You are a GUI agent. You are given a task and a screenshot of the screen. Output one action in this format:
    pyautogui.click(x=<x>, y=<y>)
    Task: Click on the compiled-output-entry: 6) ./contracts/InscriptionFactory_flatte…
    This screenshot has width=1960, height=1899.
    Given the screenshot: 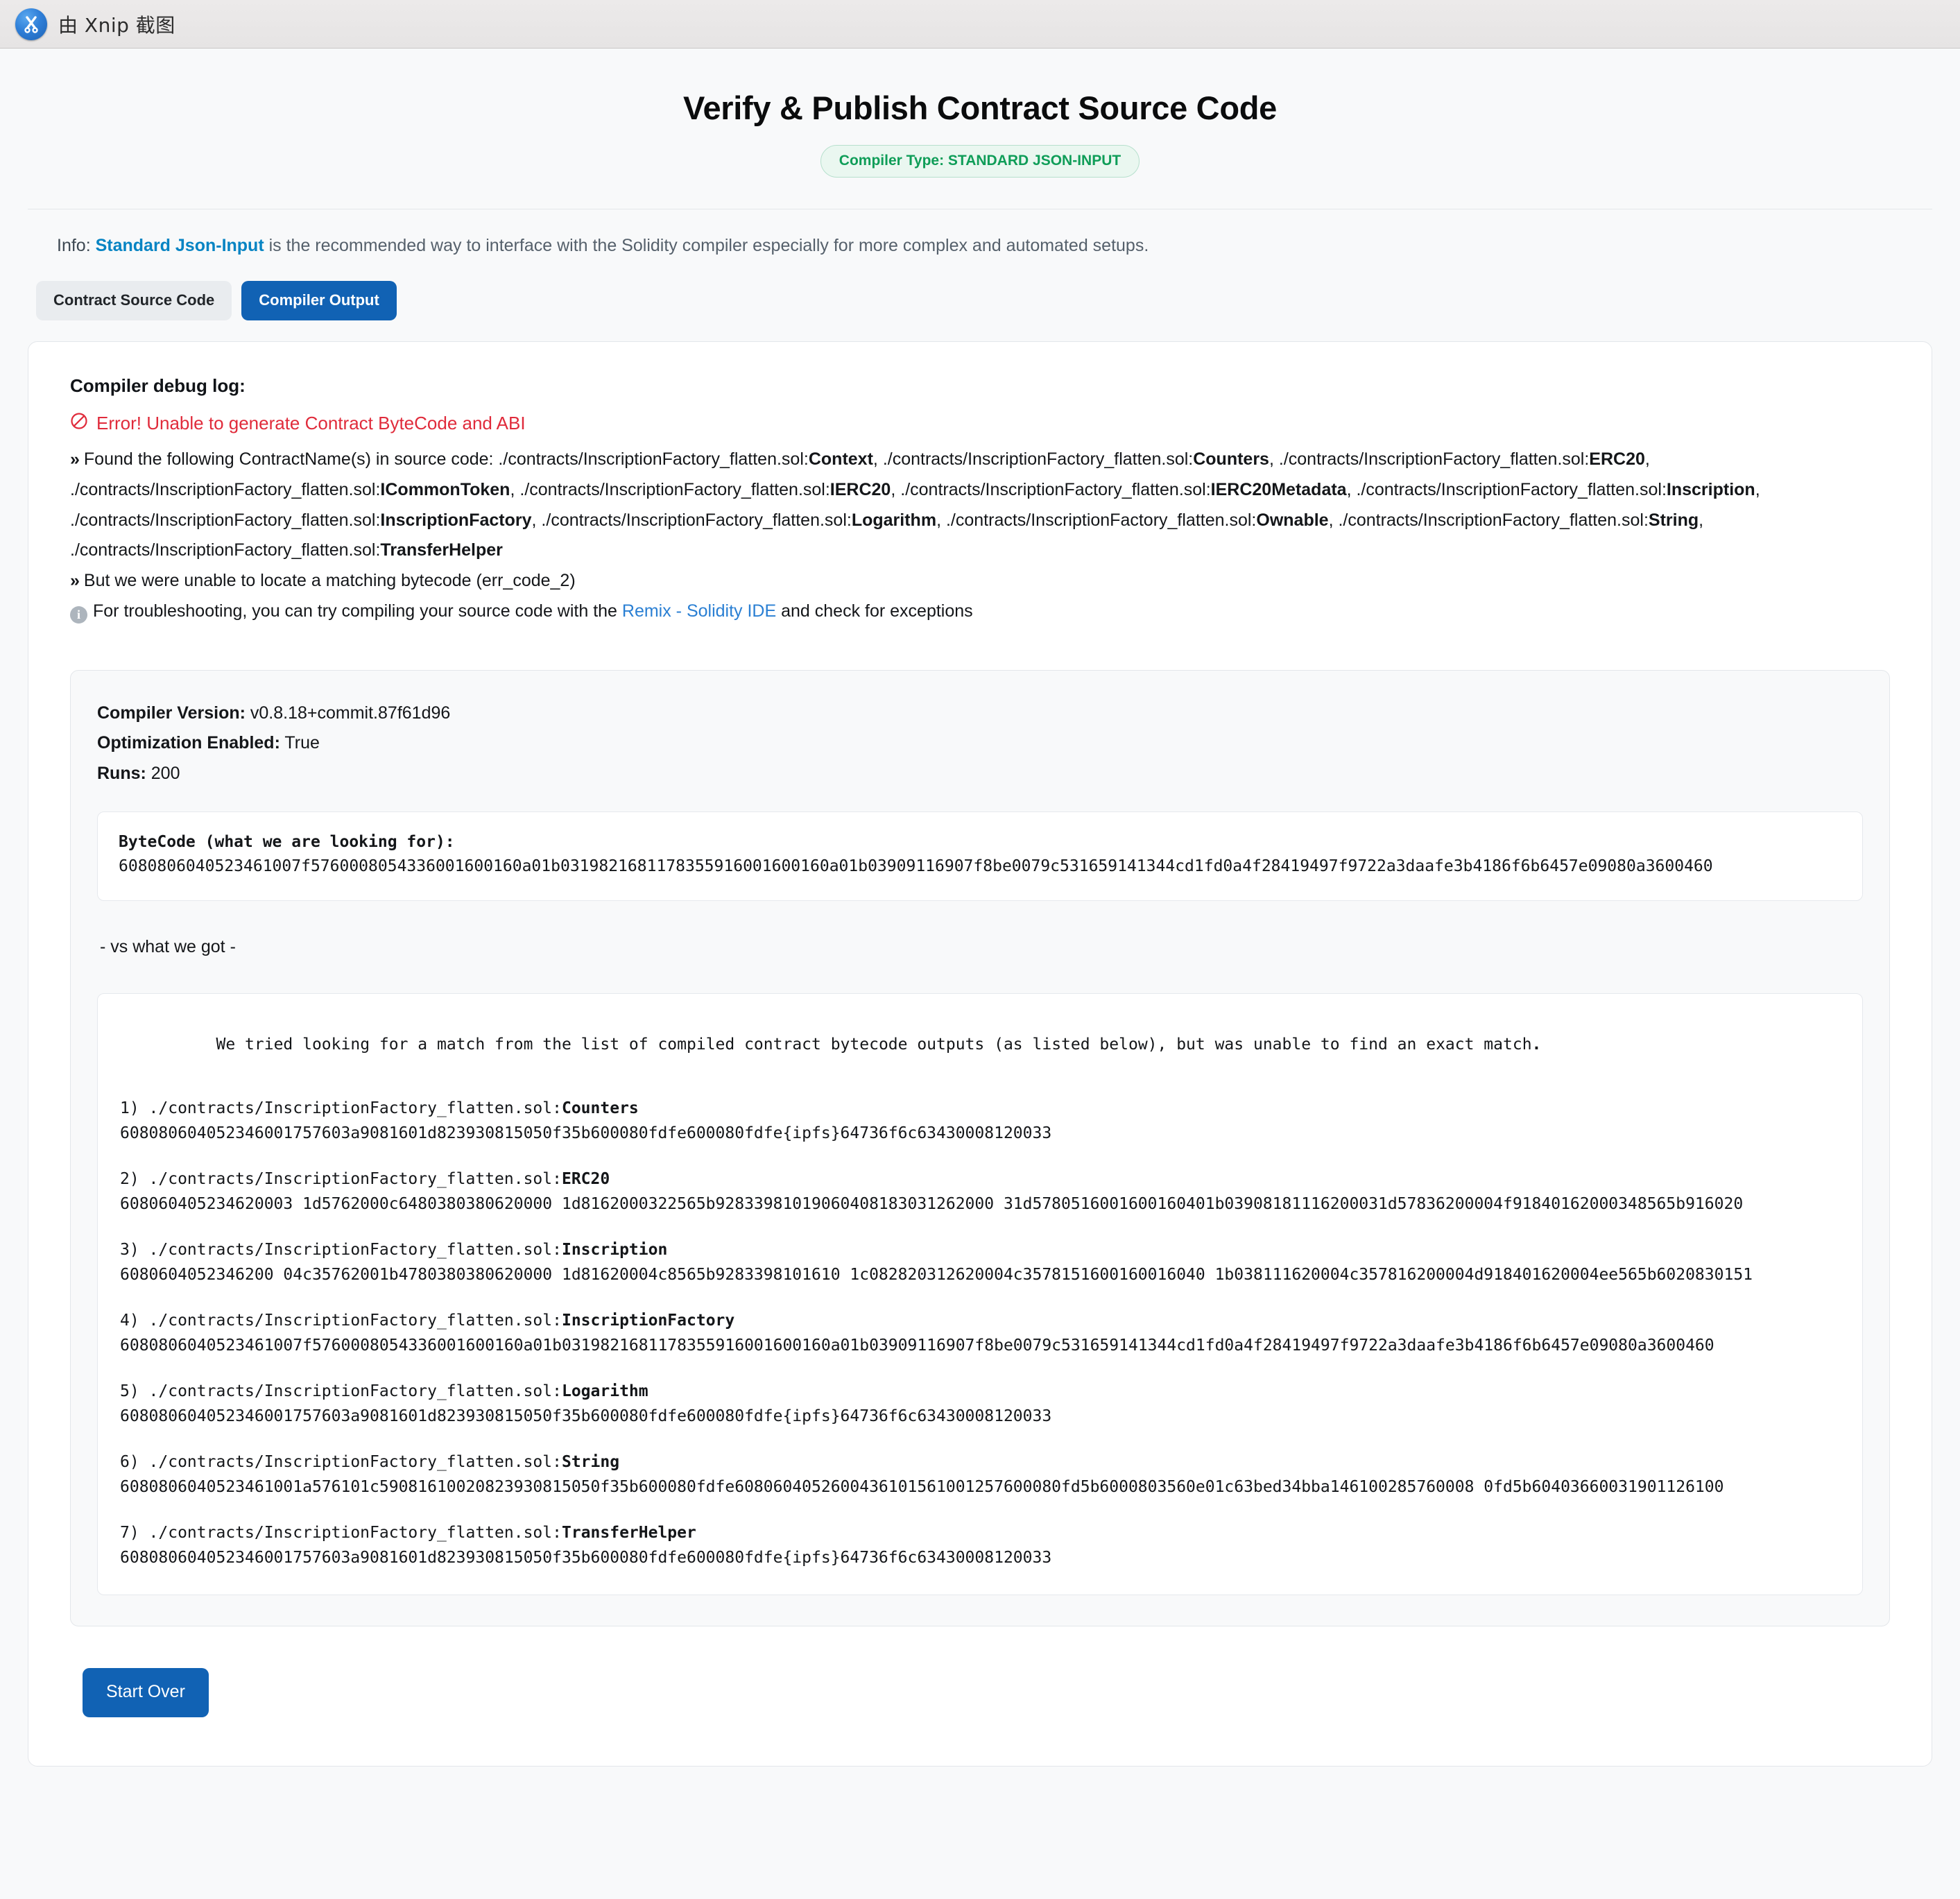 What is the action you would take?
    pyautogui.click(x=980, y=1474)
    